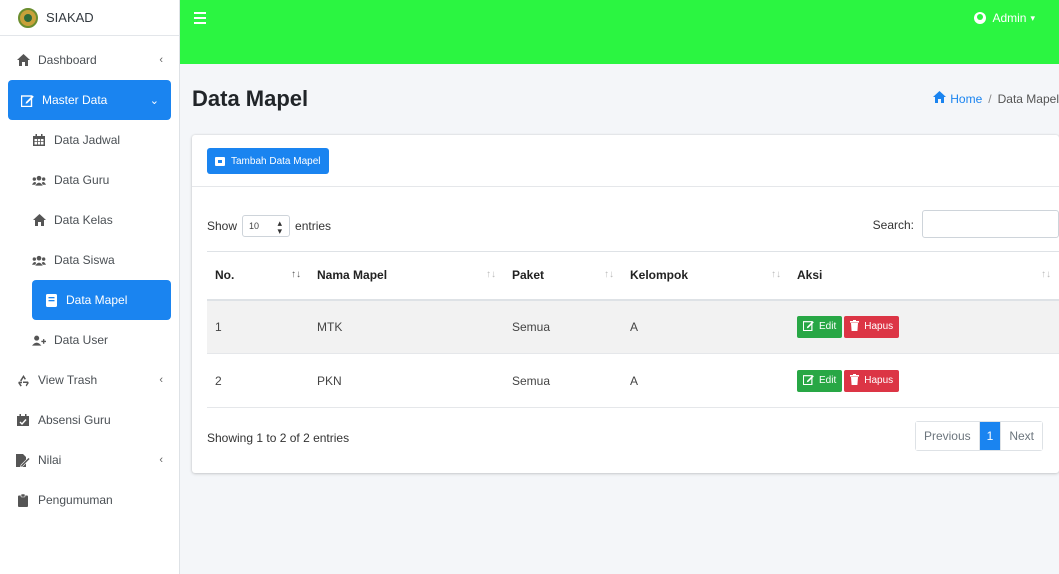  I want to click on sidebar-item-master-data: Master Data ⌄, so click(89, 100).